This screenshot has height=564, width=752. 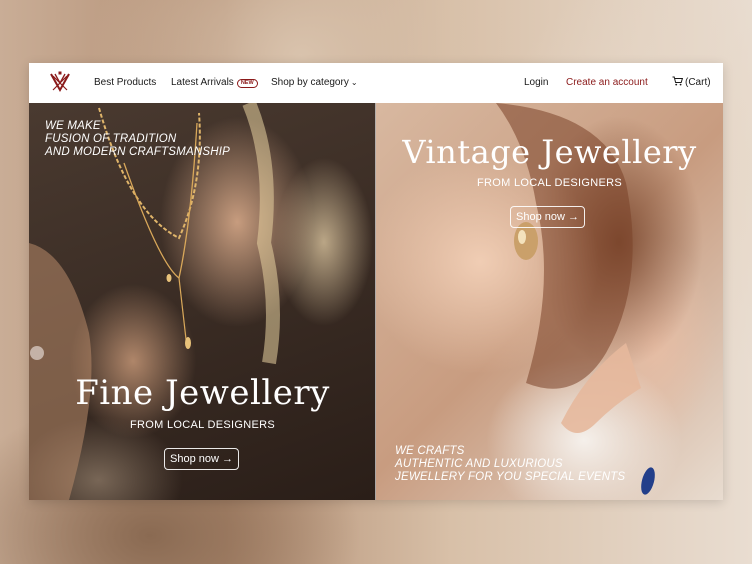 What do you see at coordinates (202, 82) in the screenshot?
I see `nav-latest-arrivals-label: Latest Arrivals` at bounding box center [202, 82].